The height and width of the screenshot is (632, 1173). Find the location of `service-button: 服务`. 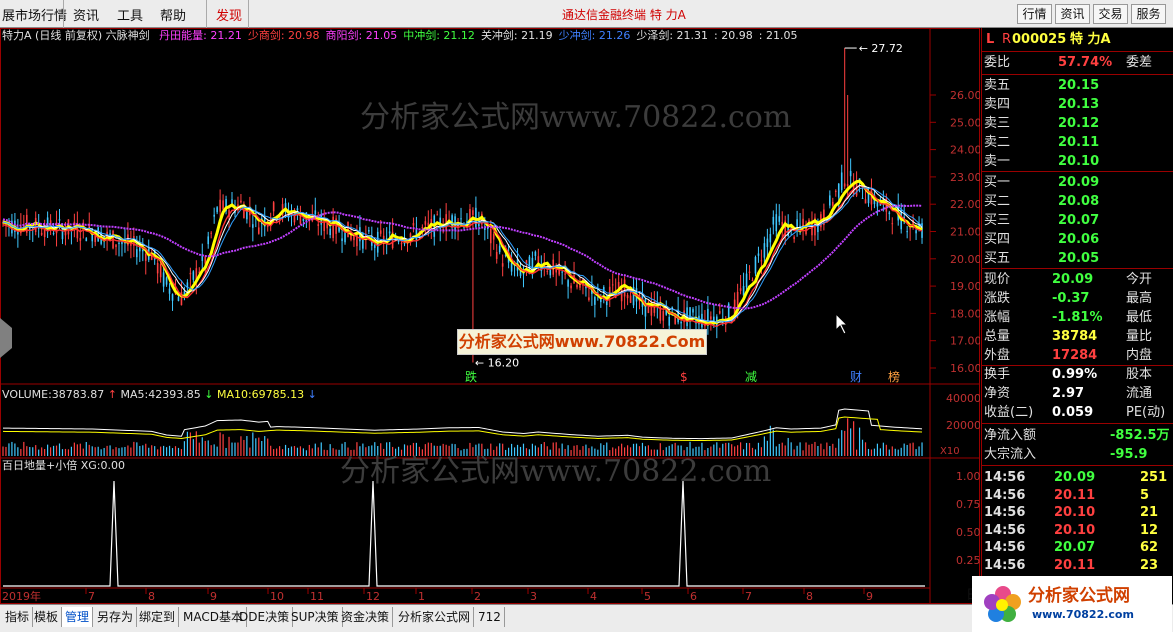

service-button: 服务 is located at coordinates (1148, 14).